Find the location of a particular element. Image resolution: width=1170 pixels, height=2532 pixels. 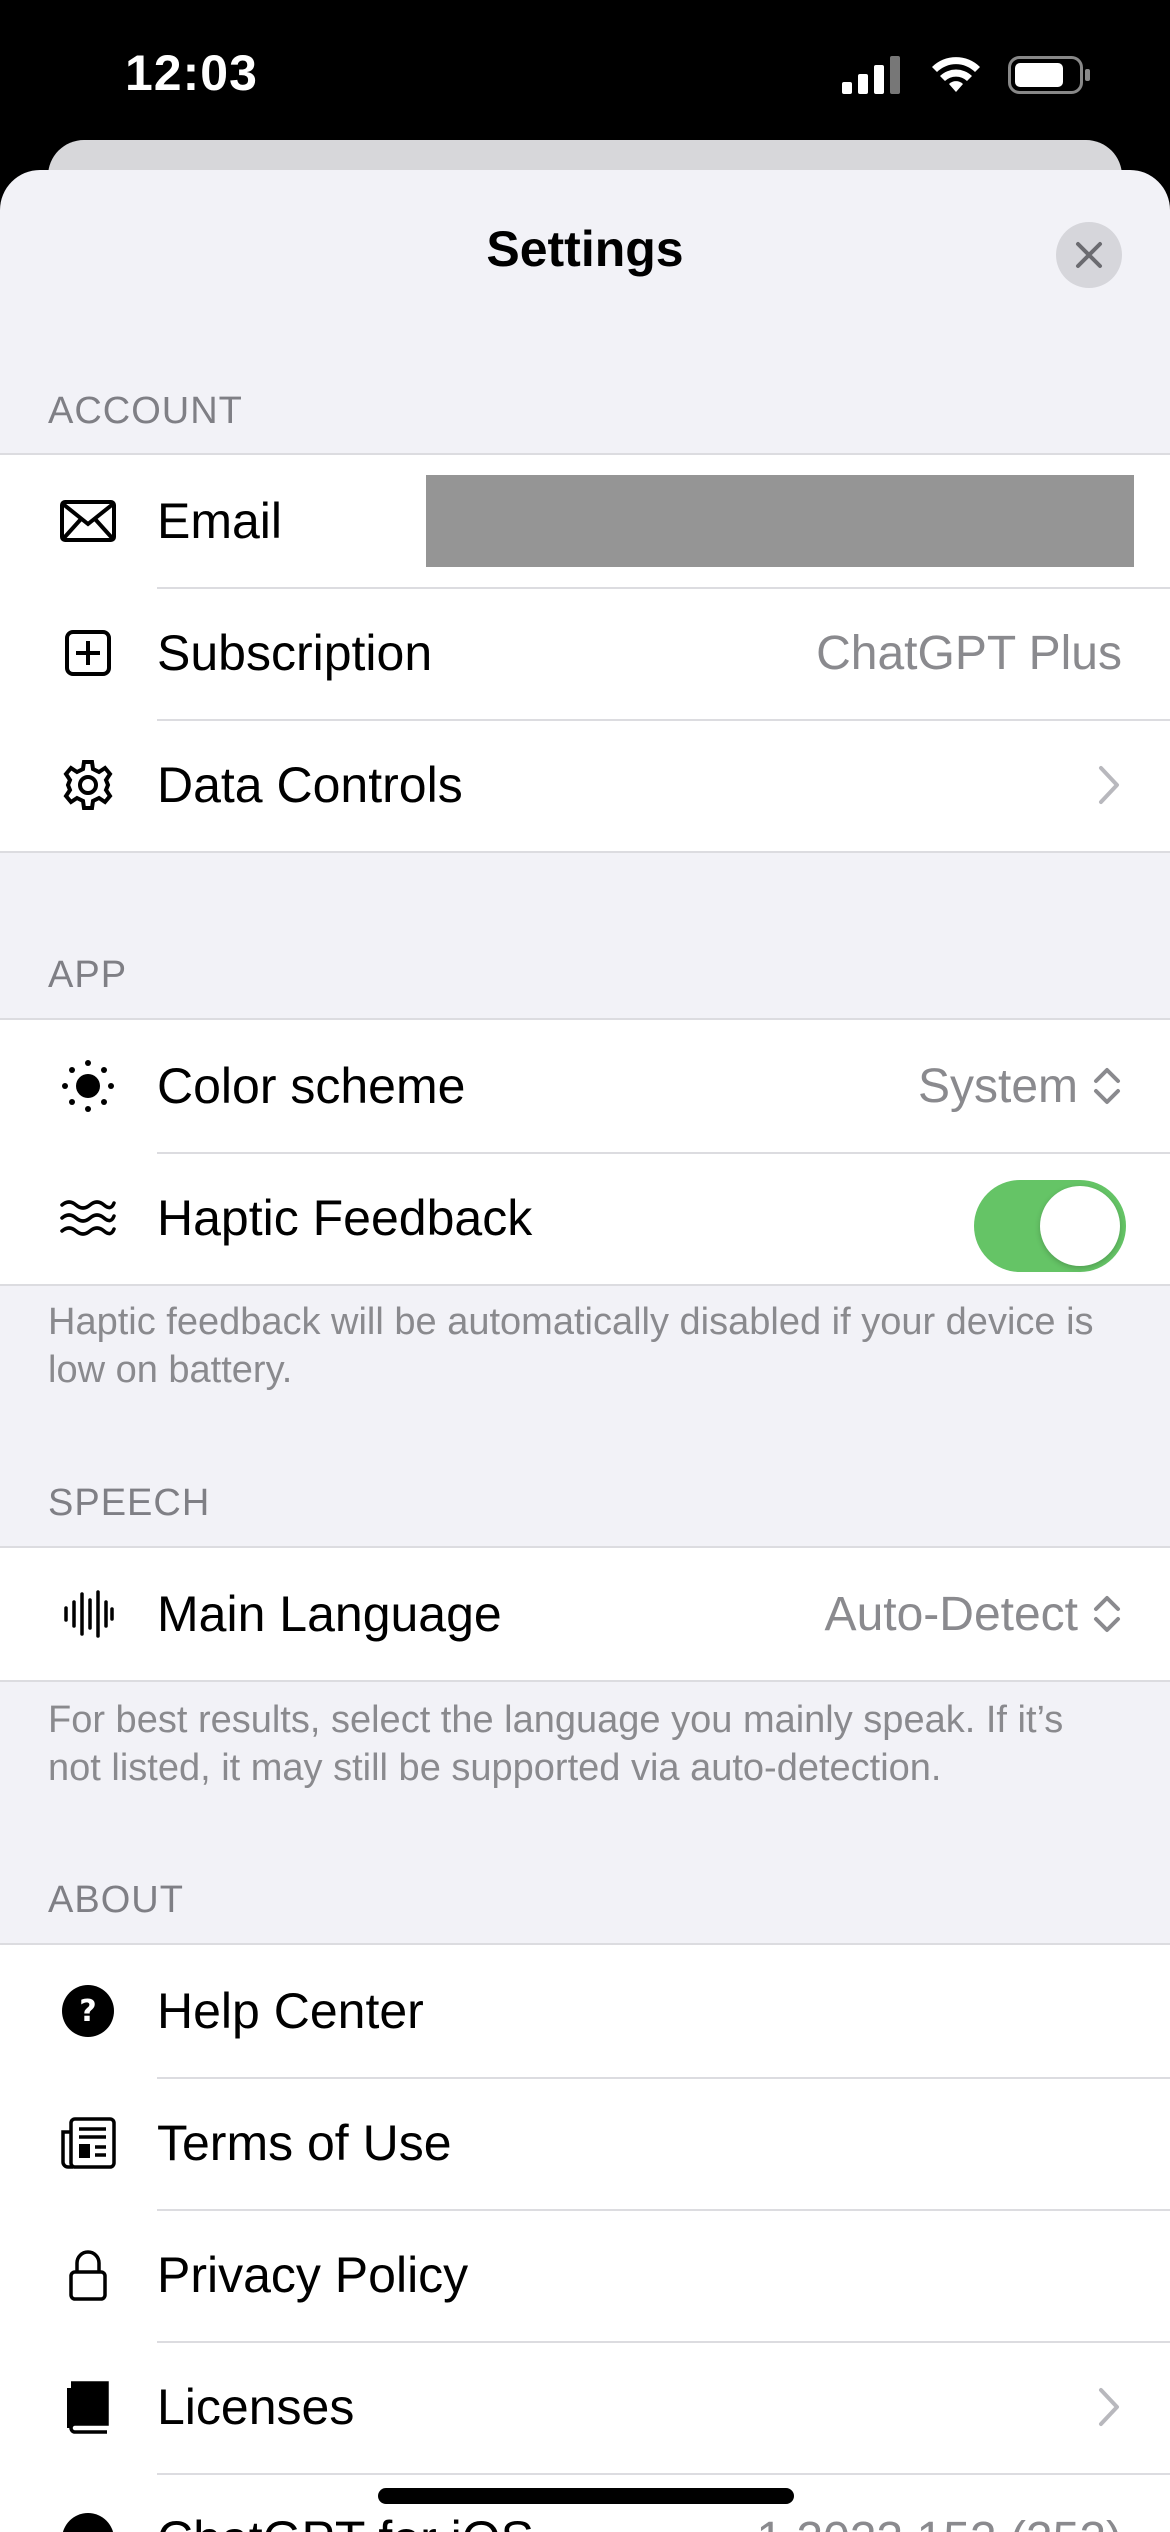

waves-icon is located at coordinates (88, 1218).